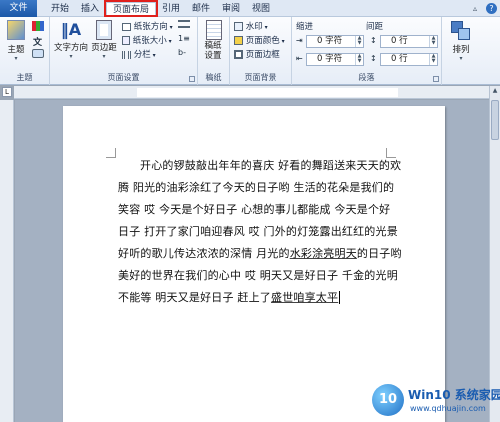 The height and width of the screenshot is (422, 500). What do you see at coordinates (495, 120) in the screenshot?
I see `scroll-thumb` at bounding box center [495, 120].